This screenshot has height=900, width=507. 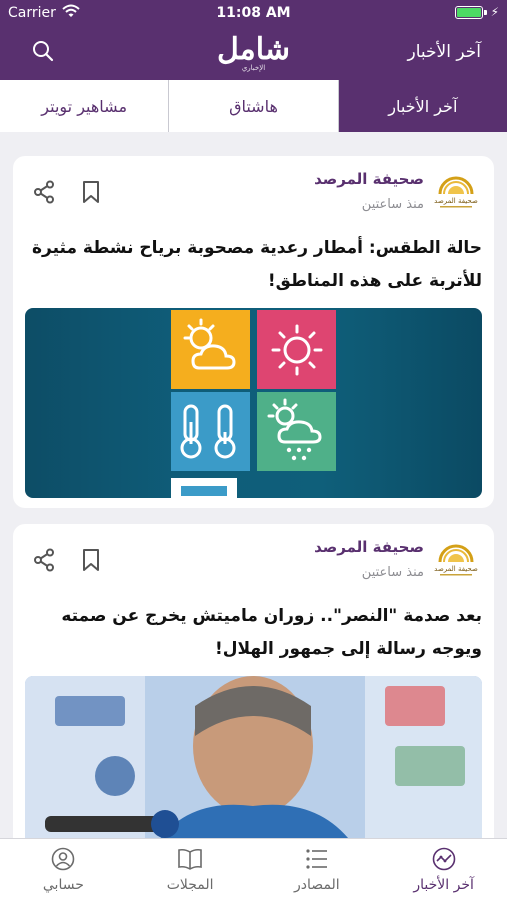 I want to click on status-time: 11:08 AM, so click(x=253, y=13).